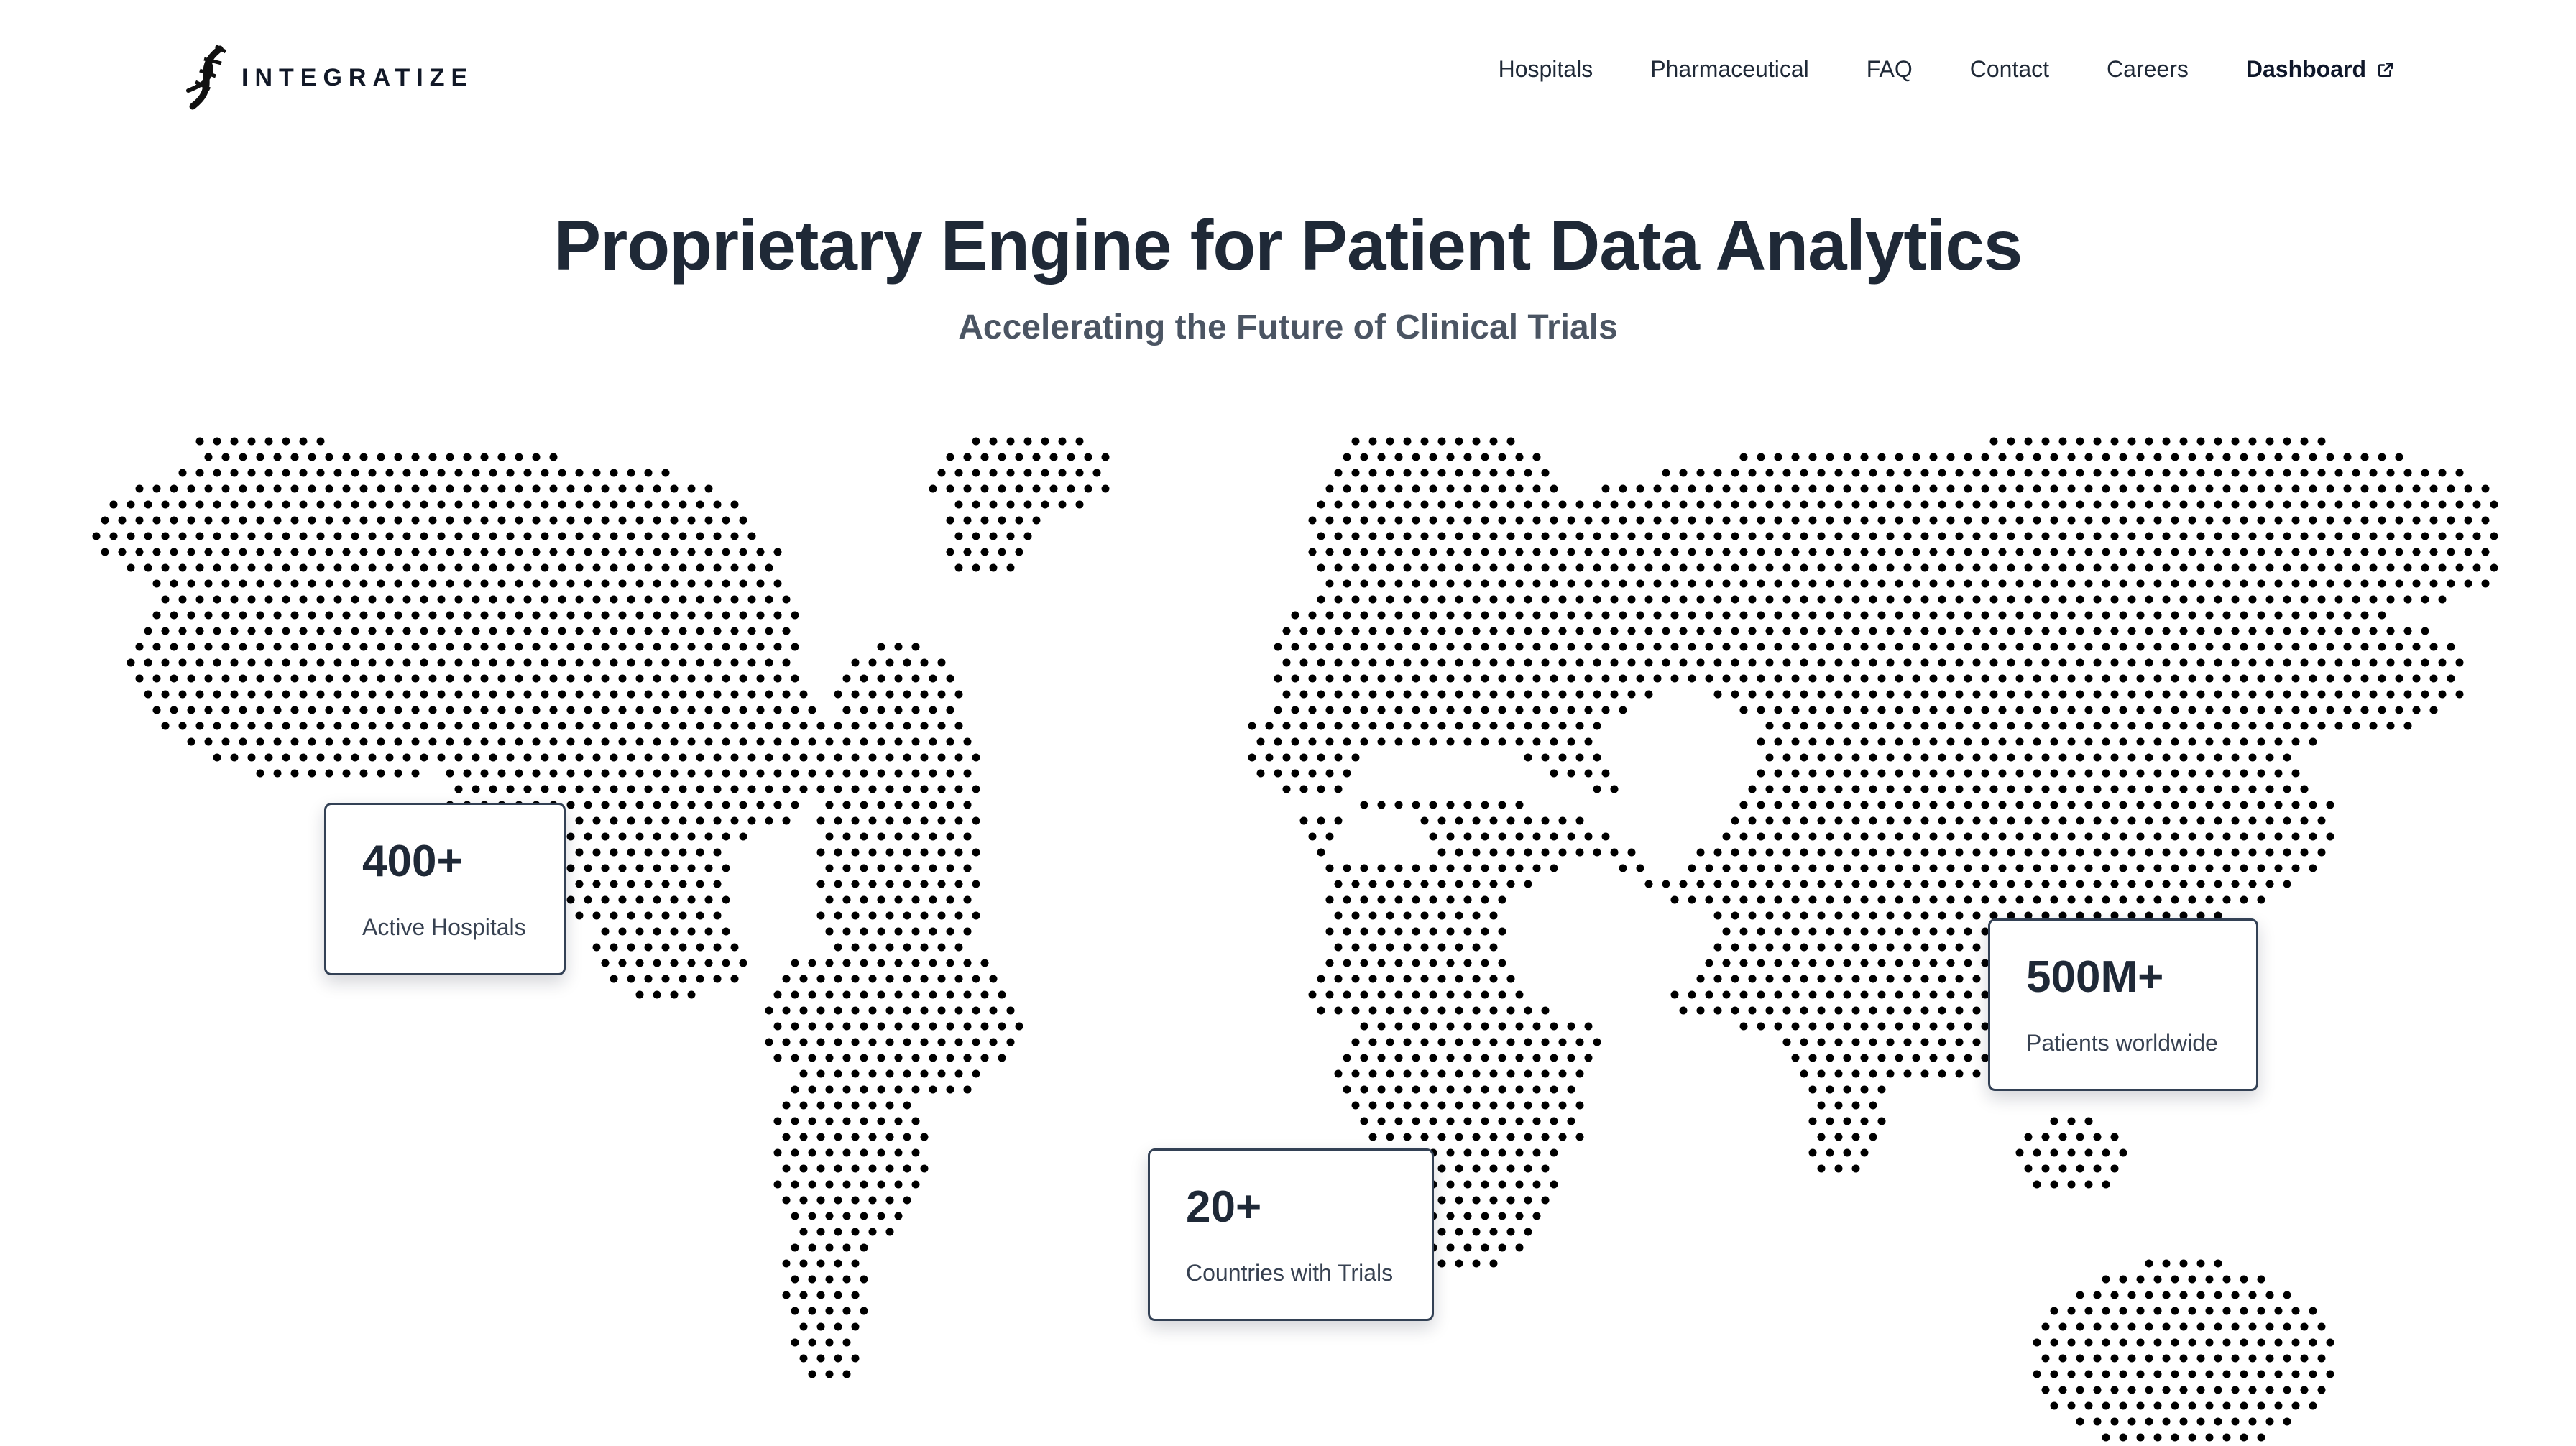  Describe the element at coordinates (326, 78) in the screenshot. I see `logo: INTEGRATIZE` at that location.